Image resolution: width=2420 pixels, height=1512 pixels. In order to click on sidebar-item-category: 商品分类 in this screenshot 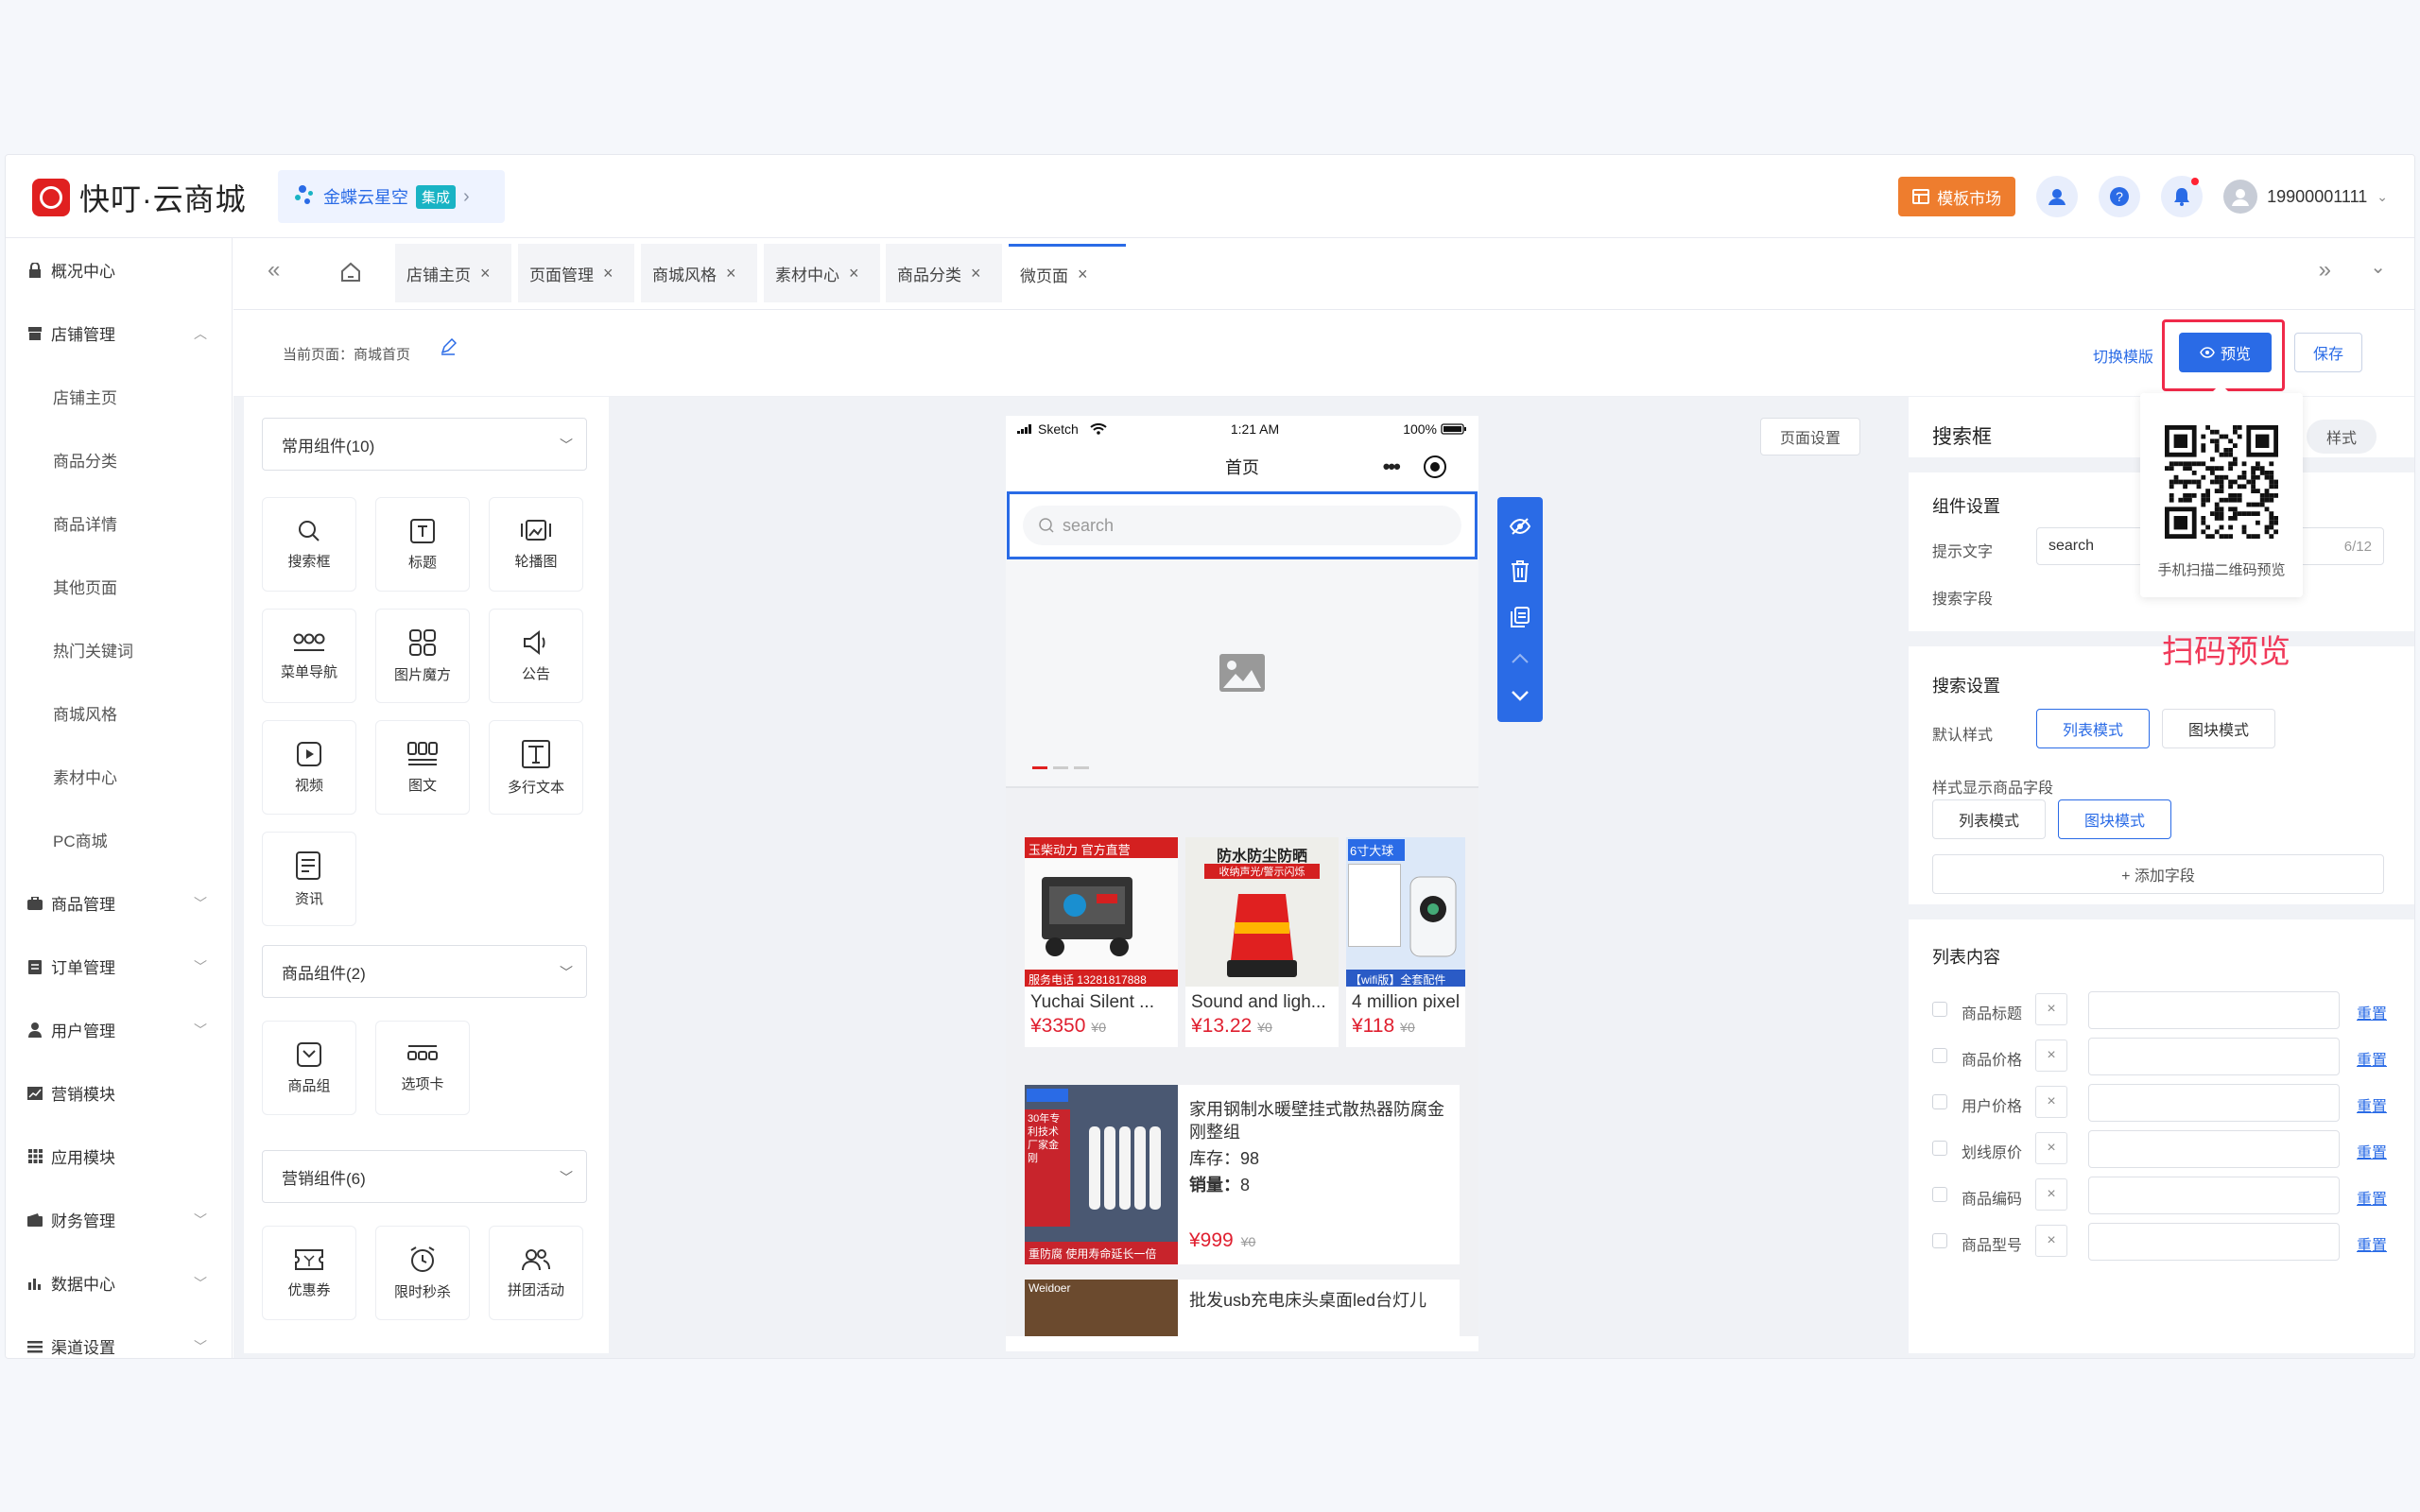, I will do `click(119, 459)`.